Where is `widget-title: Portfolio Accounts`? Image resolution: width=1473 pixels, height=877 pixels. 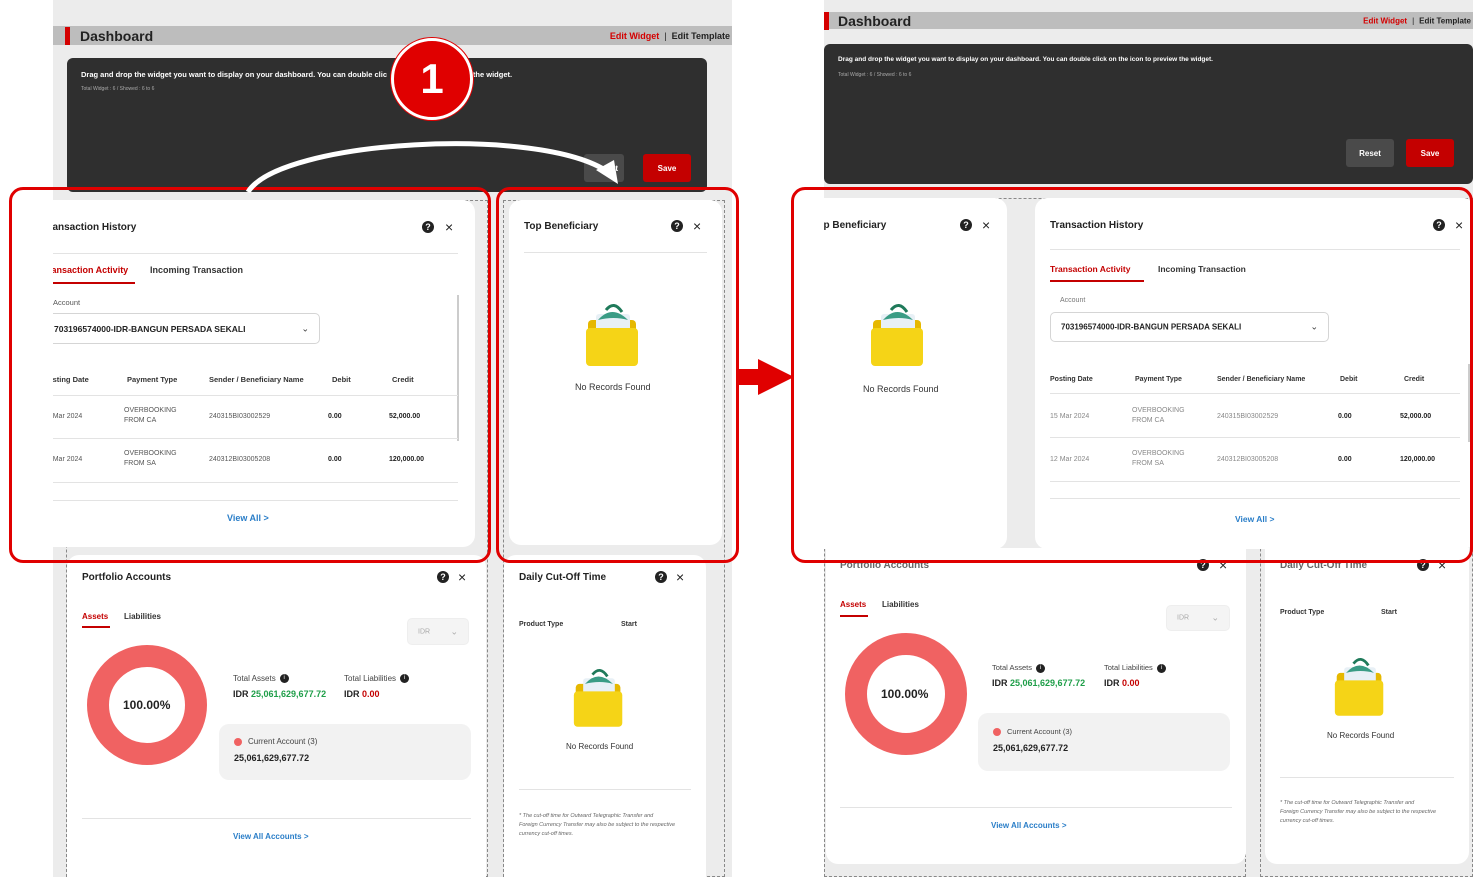
widget-title: Portfolio Accounts is located at coordinates (127, 577).